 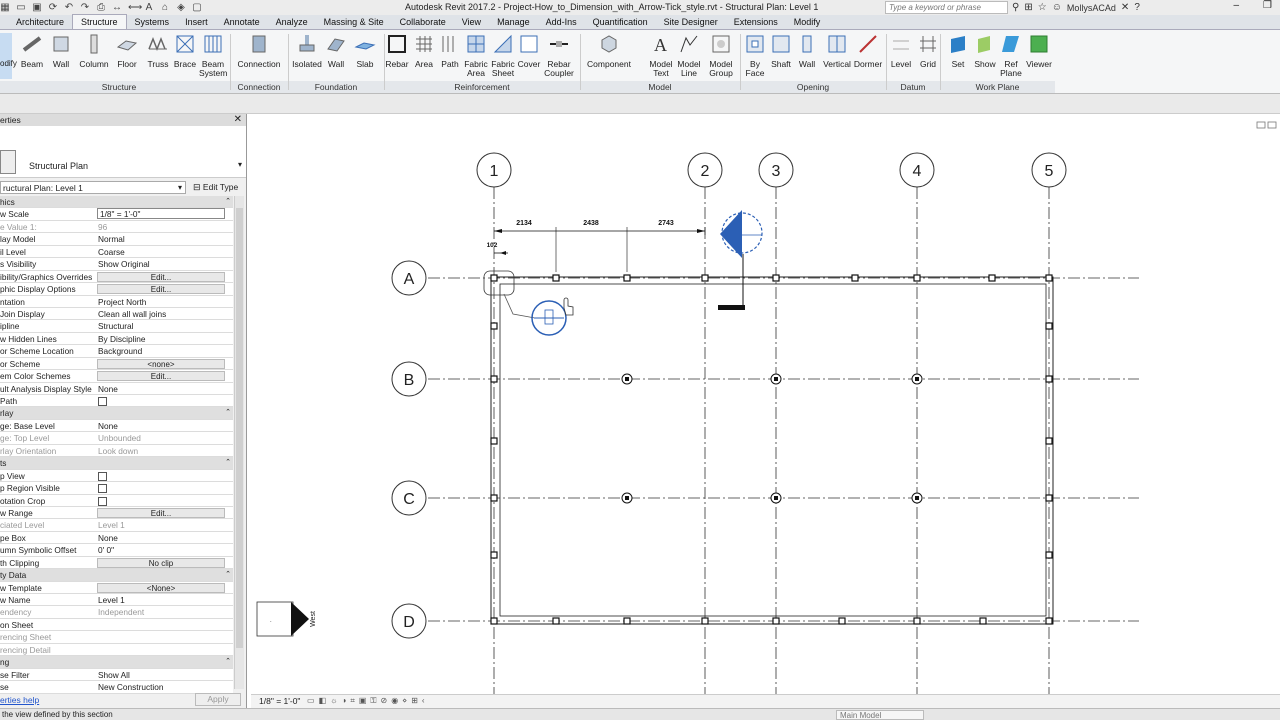 What do you see at coordinates (259, 87) in the screenshot?
I see `panel-label-connection: Connection` at bounding box center [259, 87].